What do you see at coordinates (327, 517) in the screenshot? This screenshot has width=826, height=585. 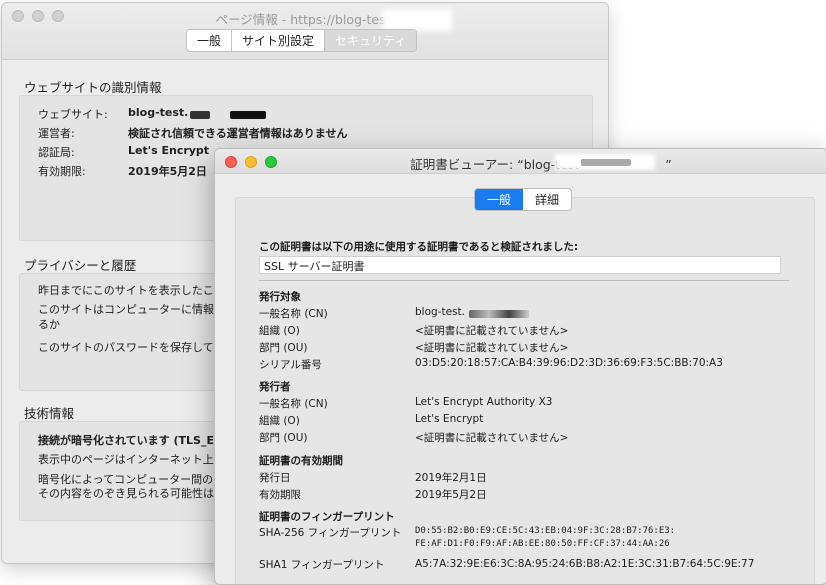 I see `fingerprints-heading: 証明書のフィンガープリント` at bounding box center [327, 517].